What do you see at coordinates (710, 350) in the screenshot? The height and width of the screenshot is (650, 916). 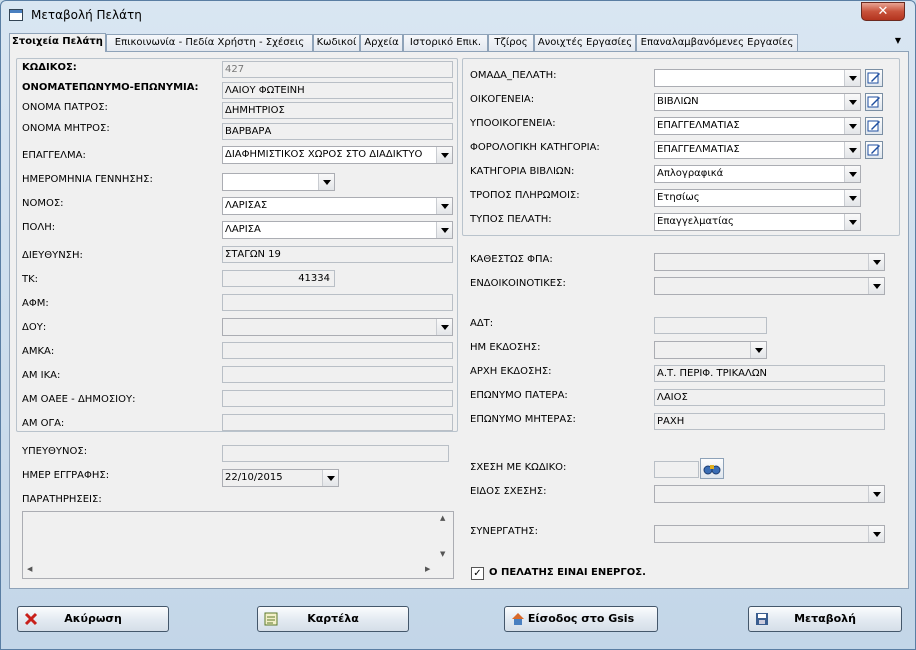 I see `issuedate-picker` at bounding box center [710, 350].